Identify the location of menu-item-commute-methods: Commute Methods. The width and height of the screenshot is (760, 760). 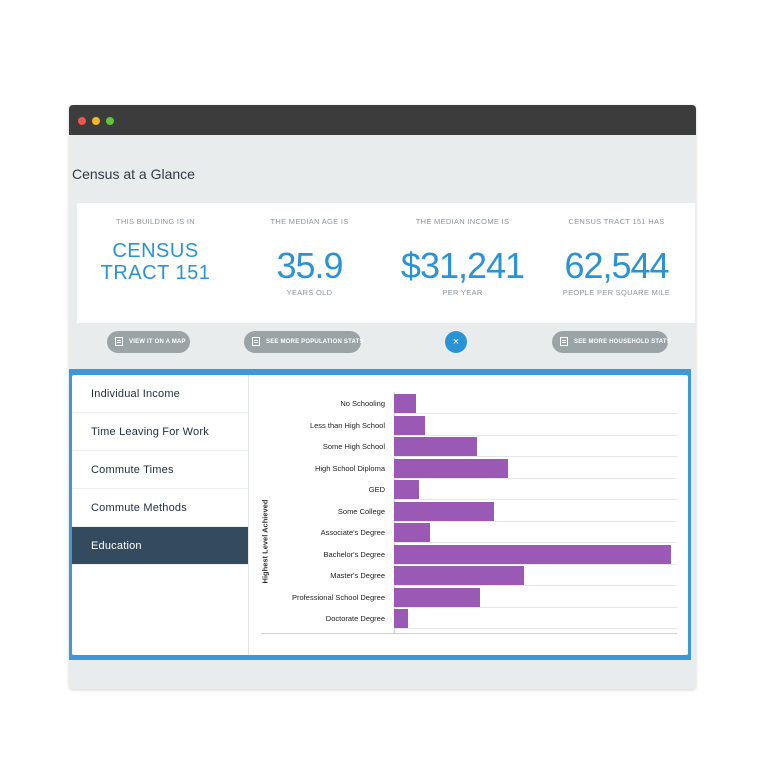
(160, 508).